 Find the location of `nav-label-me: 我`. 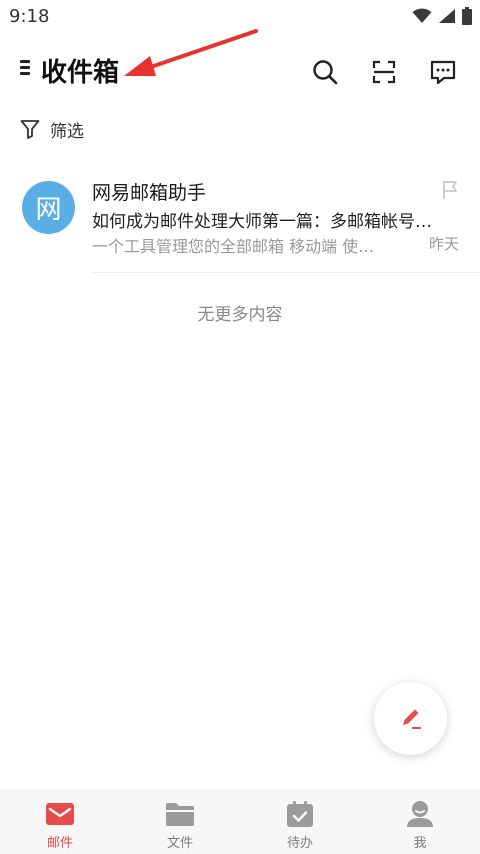

nav-label-me: 我 is located at coordinates (420, 843).